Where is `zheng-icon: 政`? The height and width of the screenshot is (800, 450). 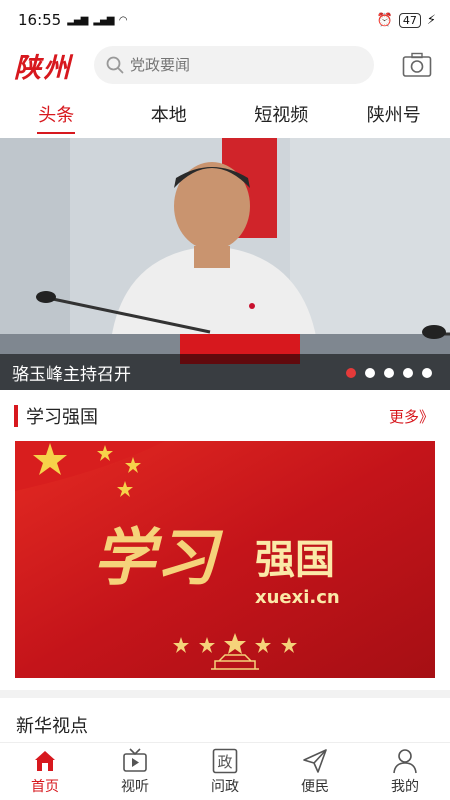 zheng-icon: 政 is located at coordinates (225, 760).